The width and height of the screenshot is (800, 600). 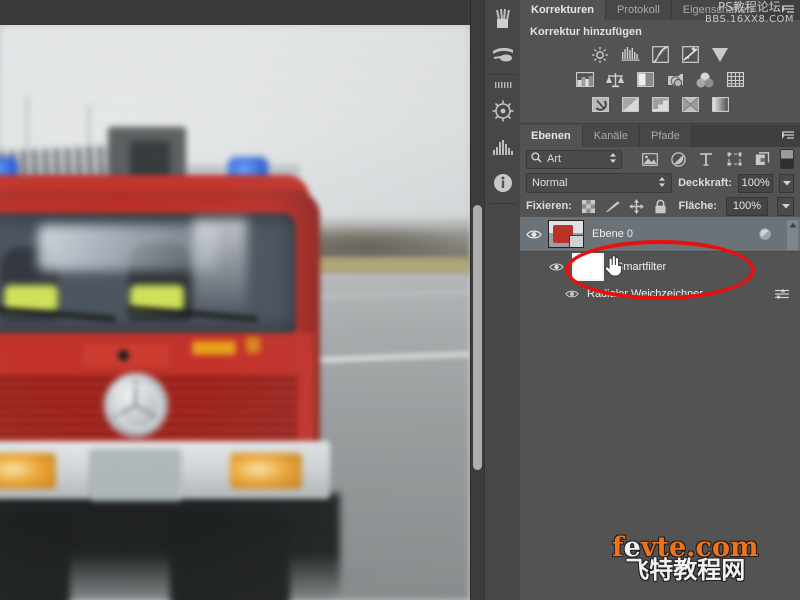 I want to click on lock-all-icon, so click(x=660, y=206).